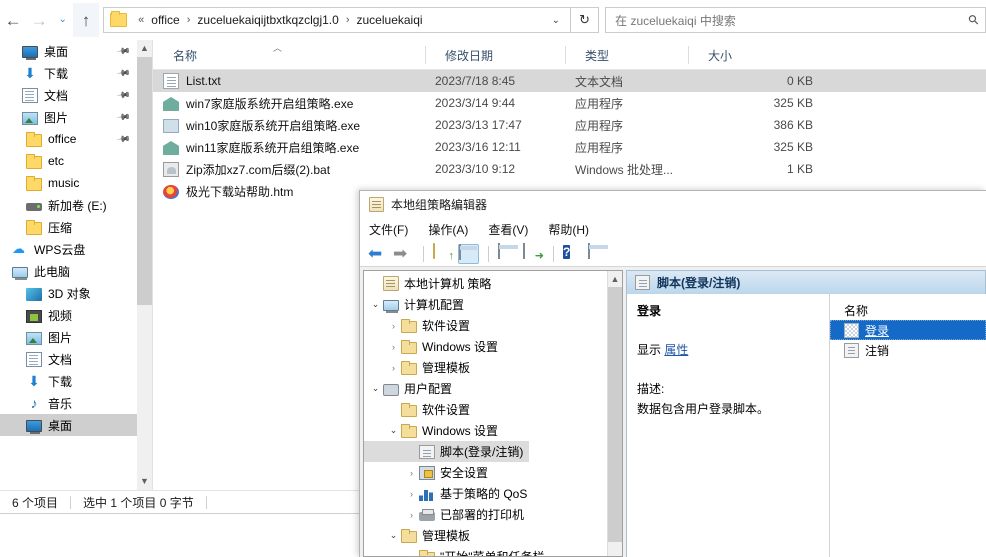 This screenshot has height=557, width=986. What do you see at coordinates (493, 430) in the screenshot?
I see `tree-node-7: ⌄ Windows 设置` at bounding box center [493, 430].